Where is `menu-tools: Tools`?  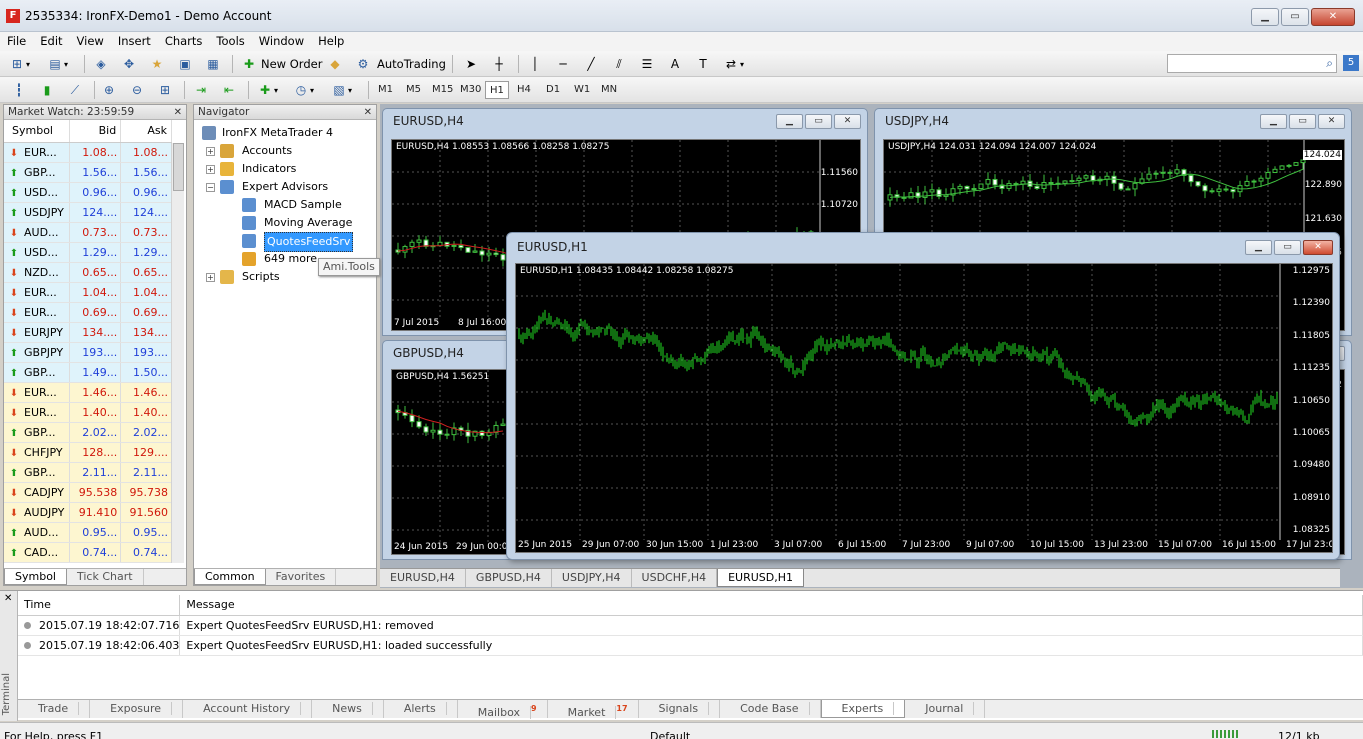 menu-tools: Tools is located at coordinates (230, 41).